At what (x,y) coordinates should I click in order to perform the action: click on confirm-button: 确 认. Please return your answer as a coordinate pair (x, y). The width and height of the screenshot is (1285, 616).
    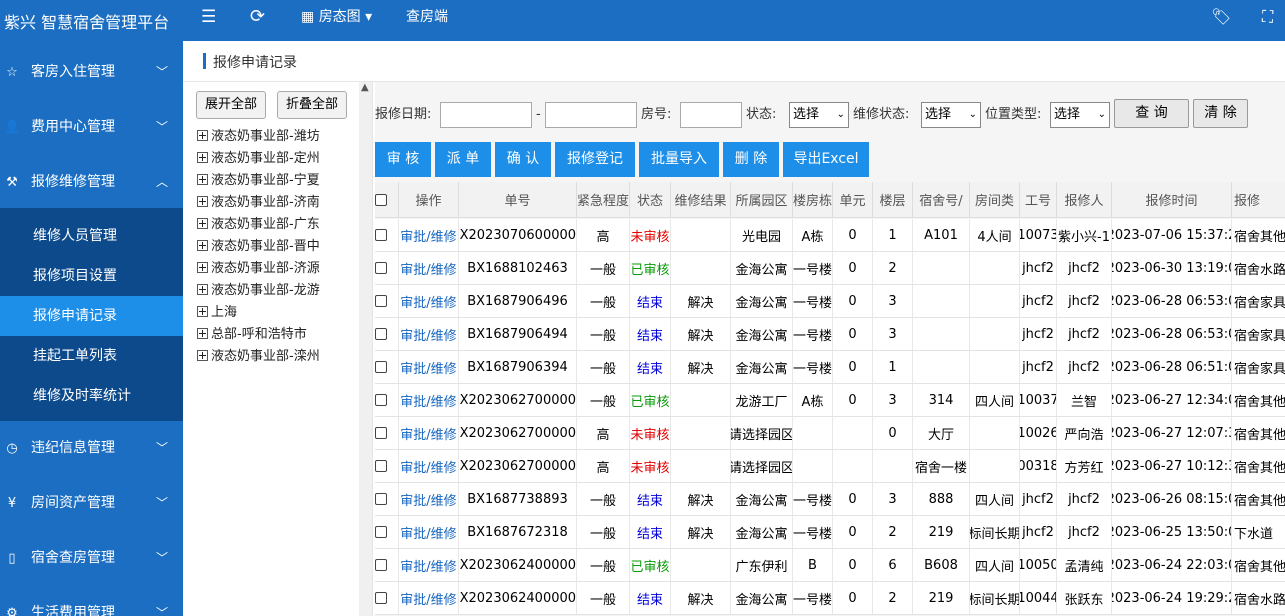
    Looking at the image, I should click on (523, 159).